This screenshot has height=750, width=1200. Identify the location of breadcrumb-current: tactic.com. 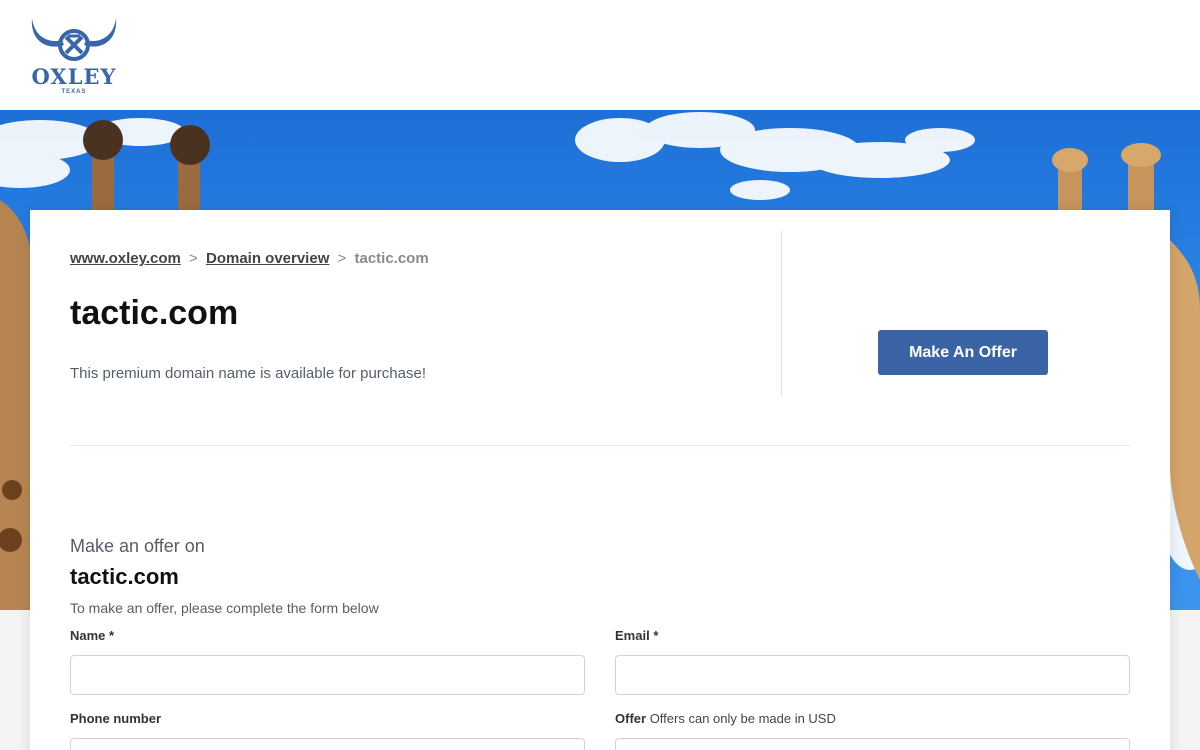
(391, 258).